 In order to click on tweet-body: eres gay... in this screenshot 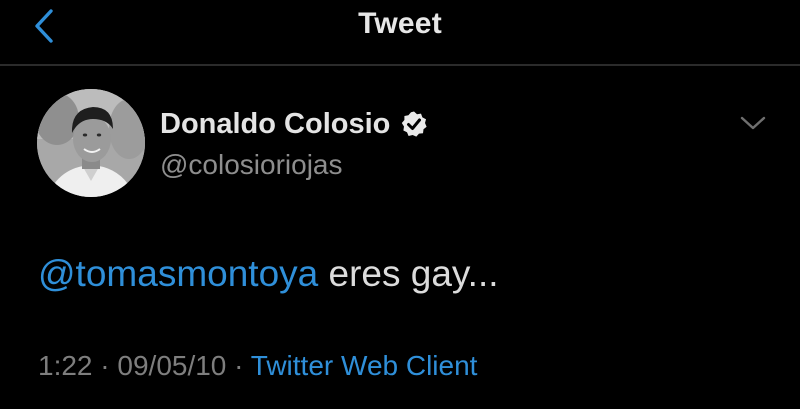, I will do `click(408, 273)`.